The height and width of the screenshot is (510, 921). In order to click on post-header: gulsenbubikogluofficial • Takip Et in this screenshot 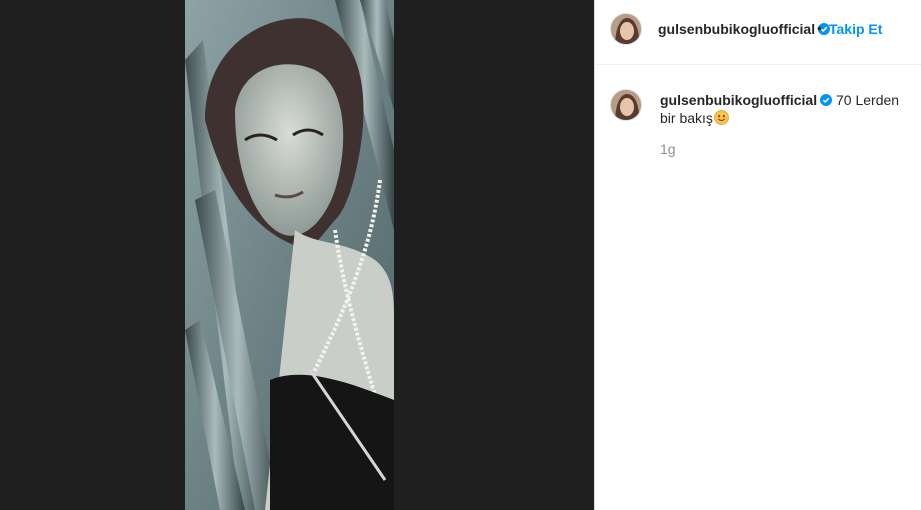, I will do `click(758, 32)`.